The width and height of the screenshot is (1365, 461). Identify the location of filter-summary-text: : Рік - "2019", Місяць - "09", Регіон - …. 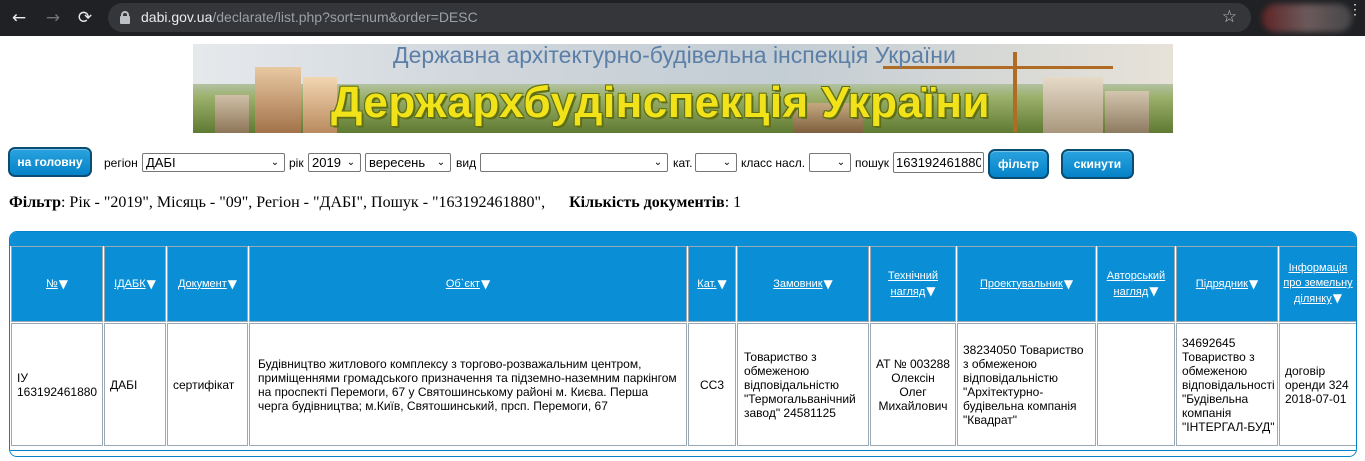
(303, 202).